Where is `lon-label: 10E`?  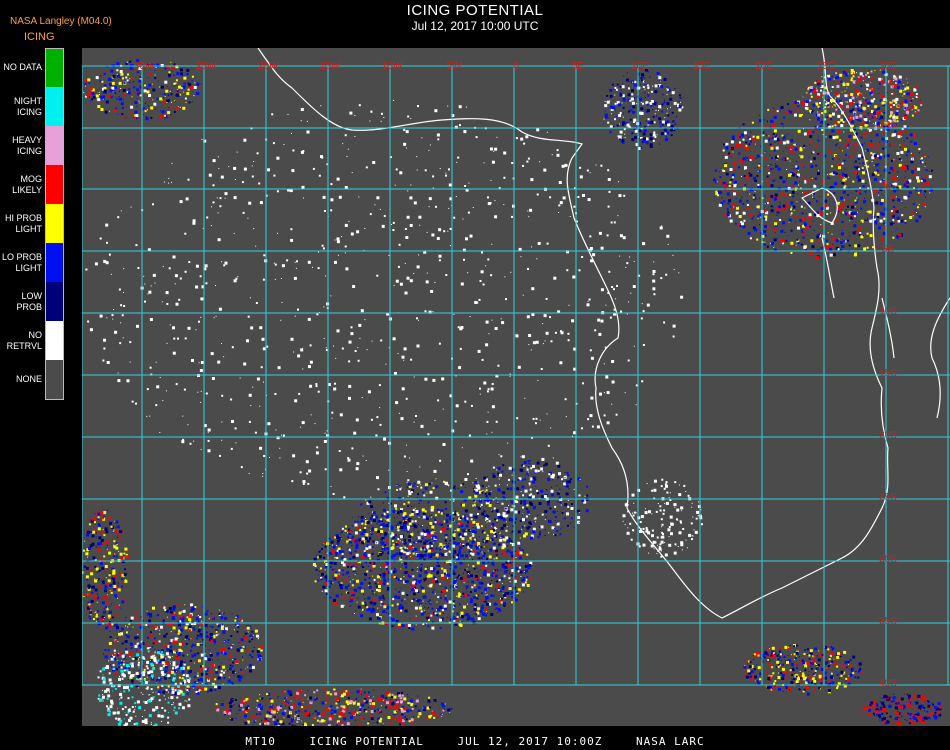
lon-label: 10E is located at coordinates (640, 66).